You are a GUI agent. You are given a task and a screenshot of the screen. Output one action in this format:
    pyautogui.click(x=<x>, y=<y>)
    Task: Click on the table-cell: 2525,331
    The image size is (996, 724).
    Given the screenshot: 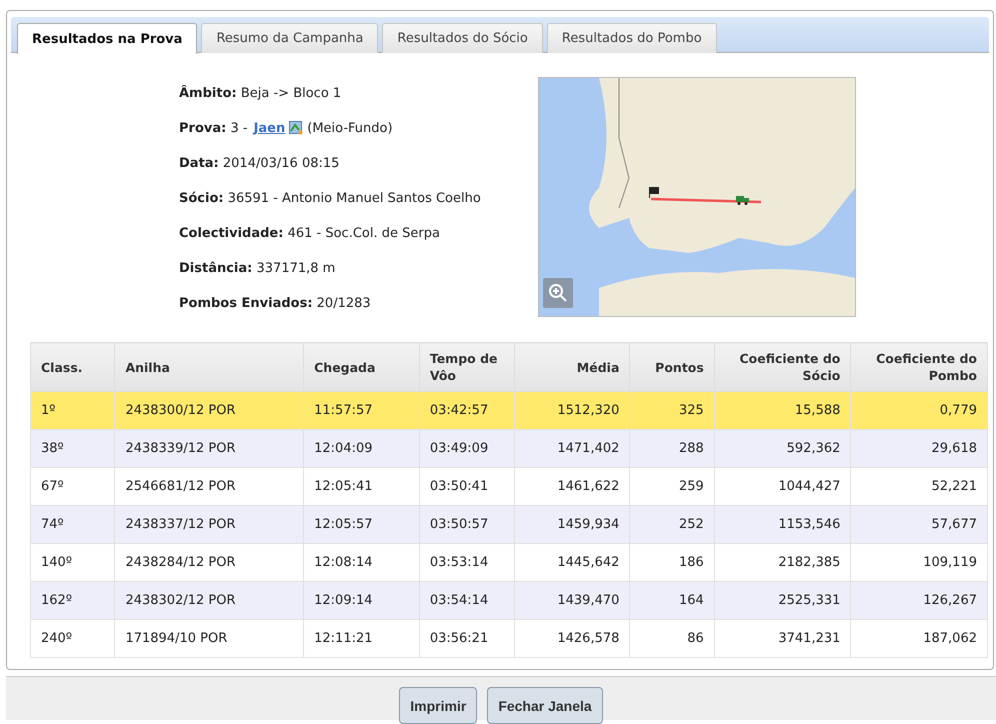 What is the action you would take?
    pyautogui.click(x=782, y=601)
    